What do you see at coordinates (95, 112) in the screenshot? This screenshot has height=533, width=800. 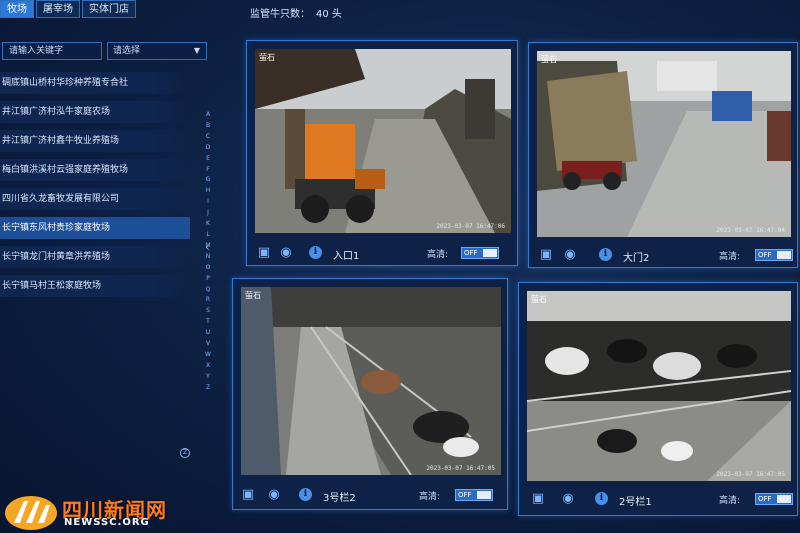 I see `list-item: 井江镇广济村泓牛家庭农场` at bounding box center [95, 112].